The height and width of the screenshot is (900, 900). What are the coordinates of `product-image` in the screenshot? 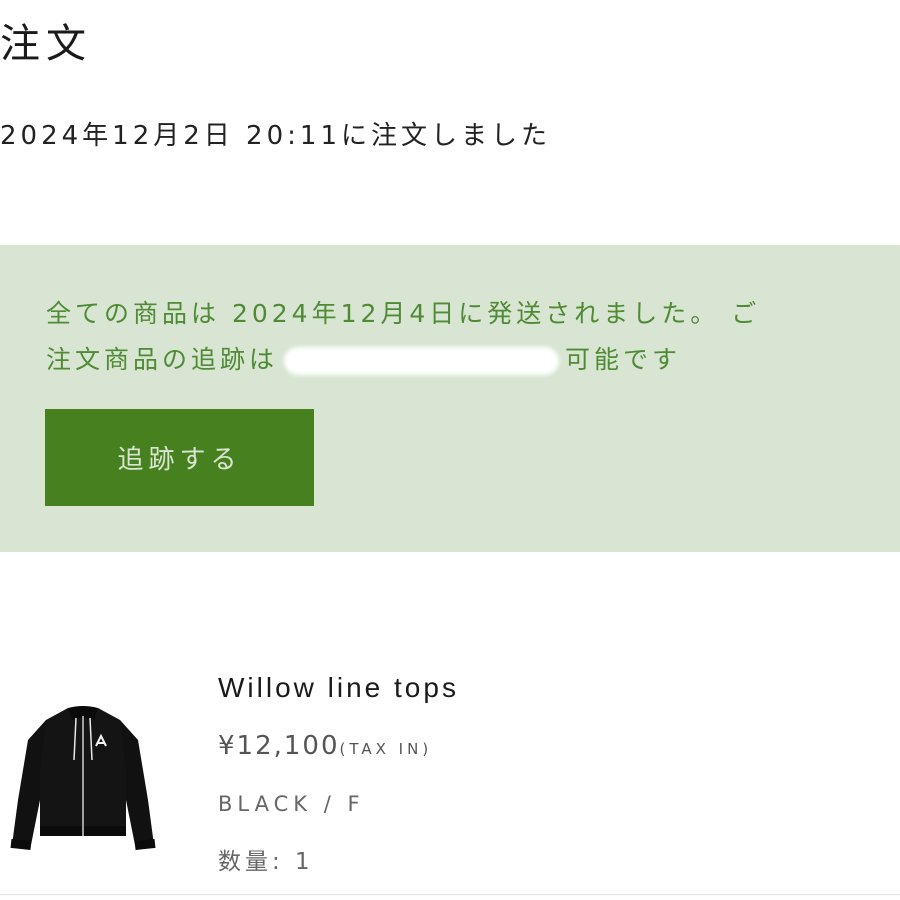 It's located at (83, 779).